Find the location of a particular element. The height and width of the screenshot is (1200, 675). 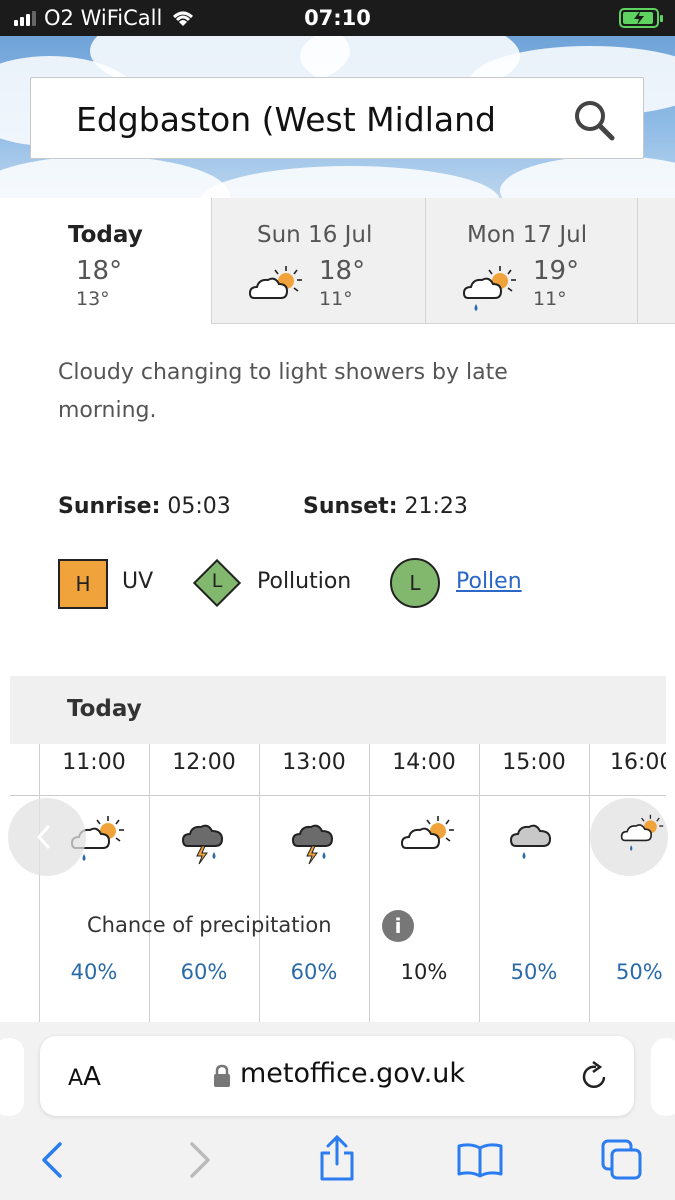

aa-small: A is located at coordinates (76, 1078).